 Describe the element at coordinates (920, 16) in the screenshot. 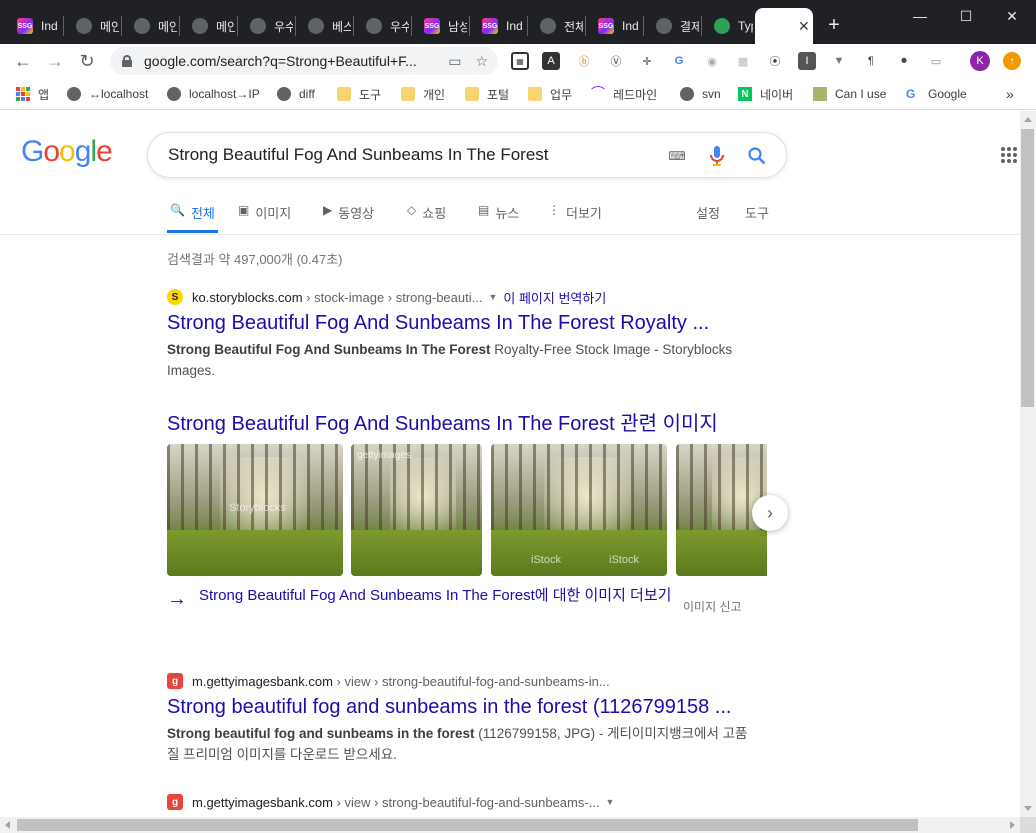

I see `minimize-button: —` at that location.